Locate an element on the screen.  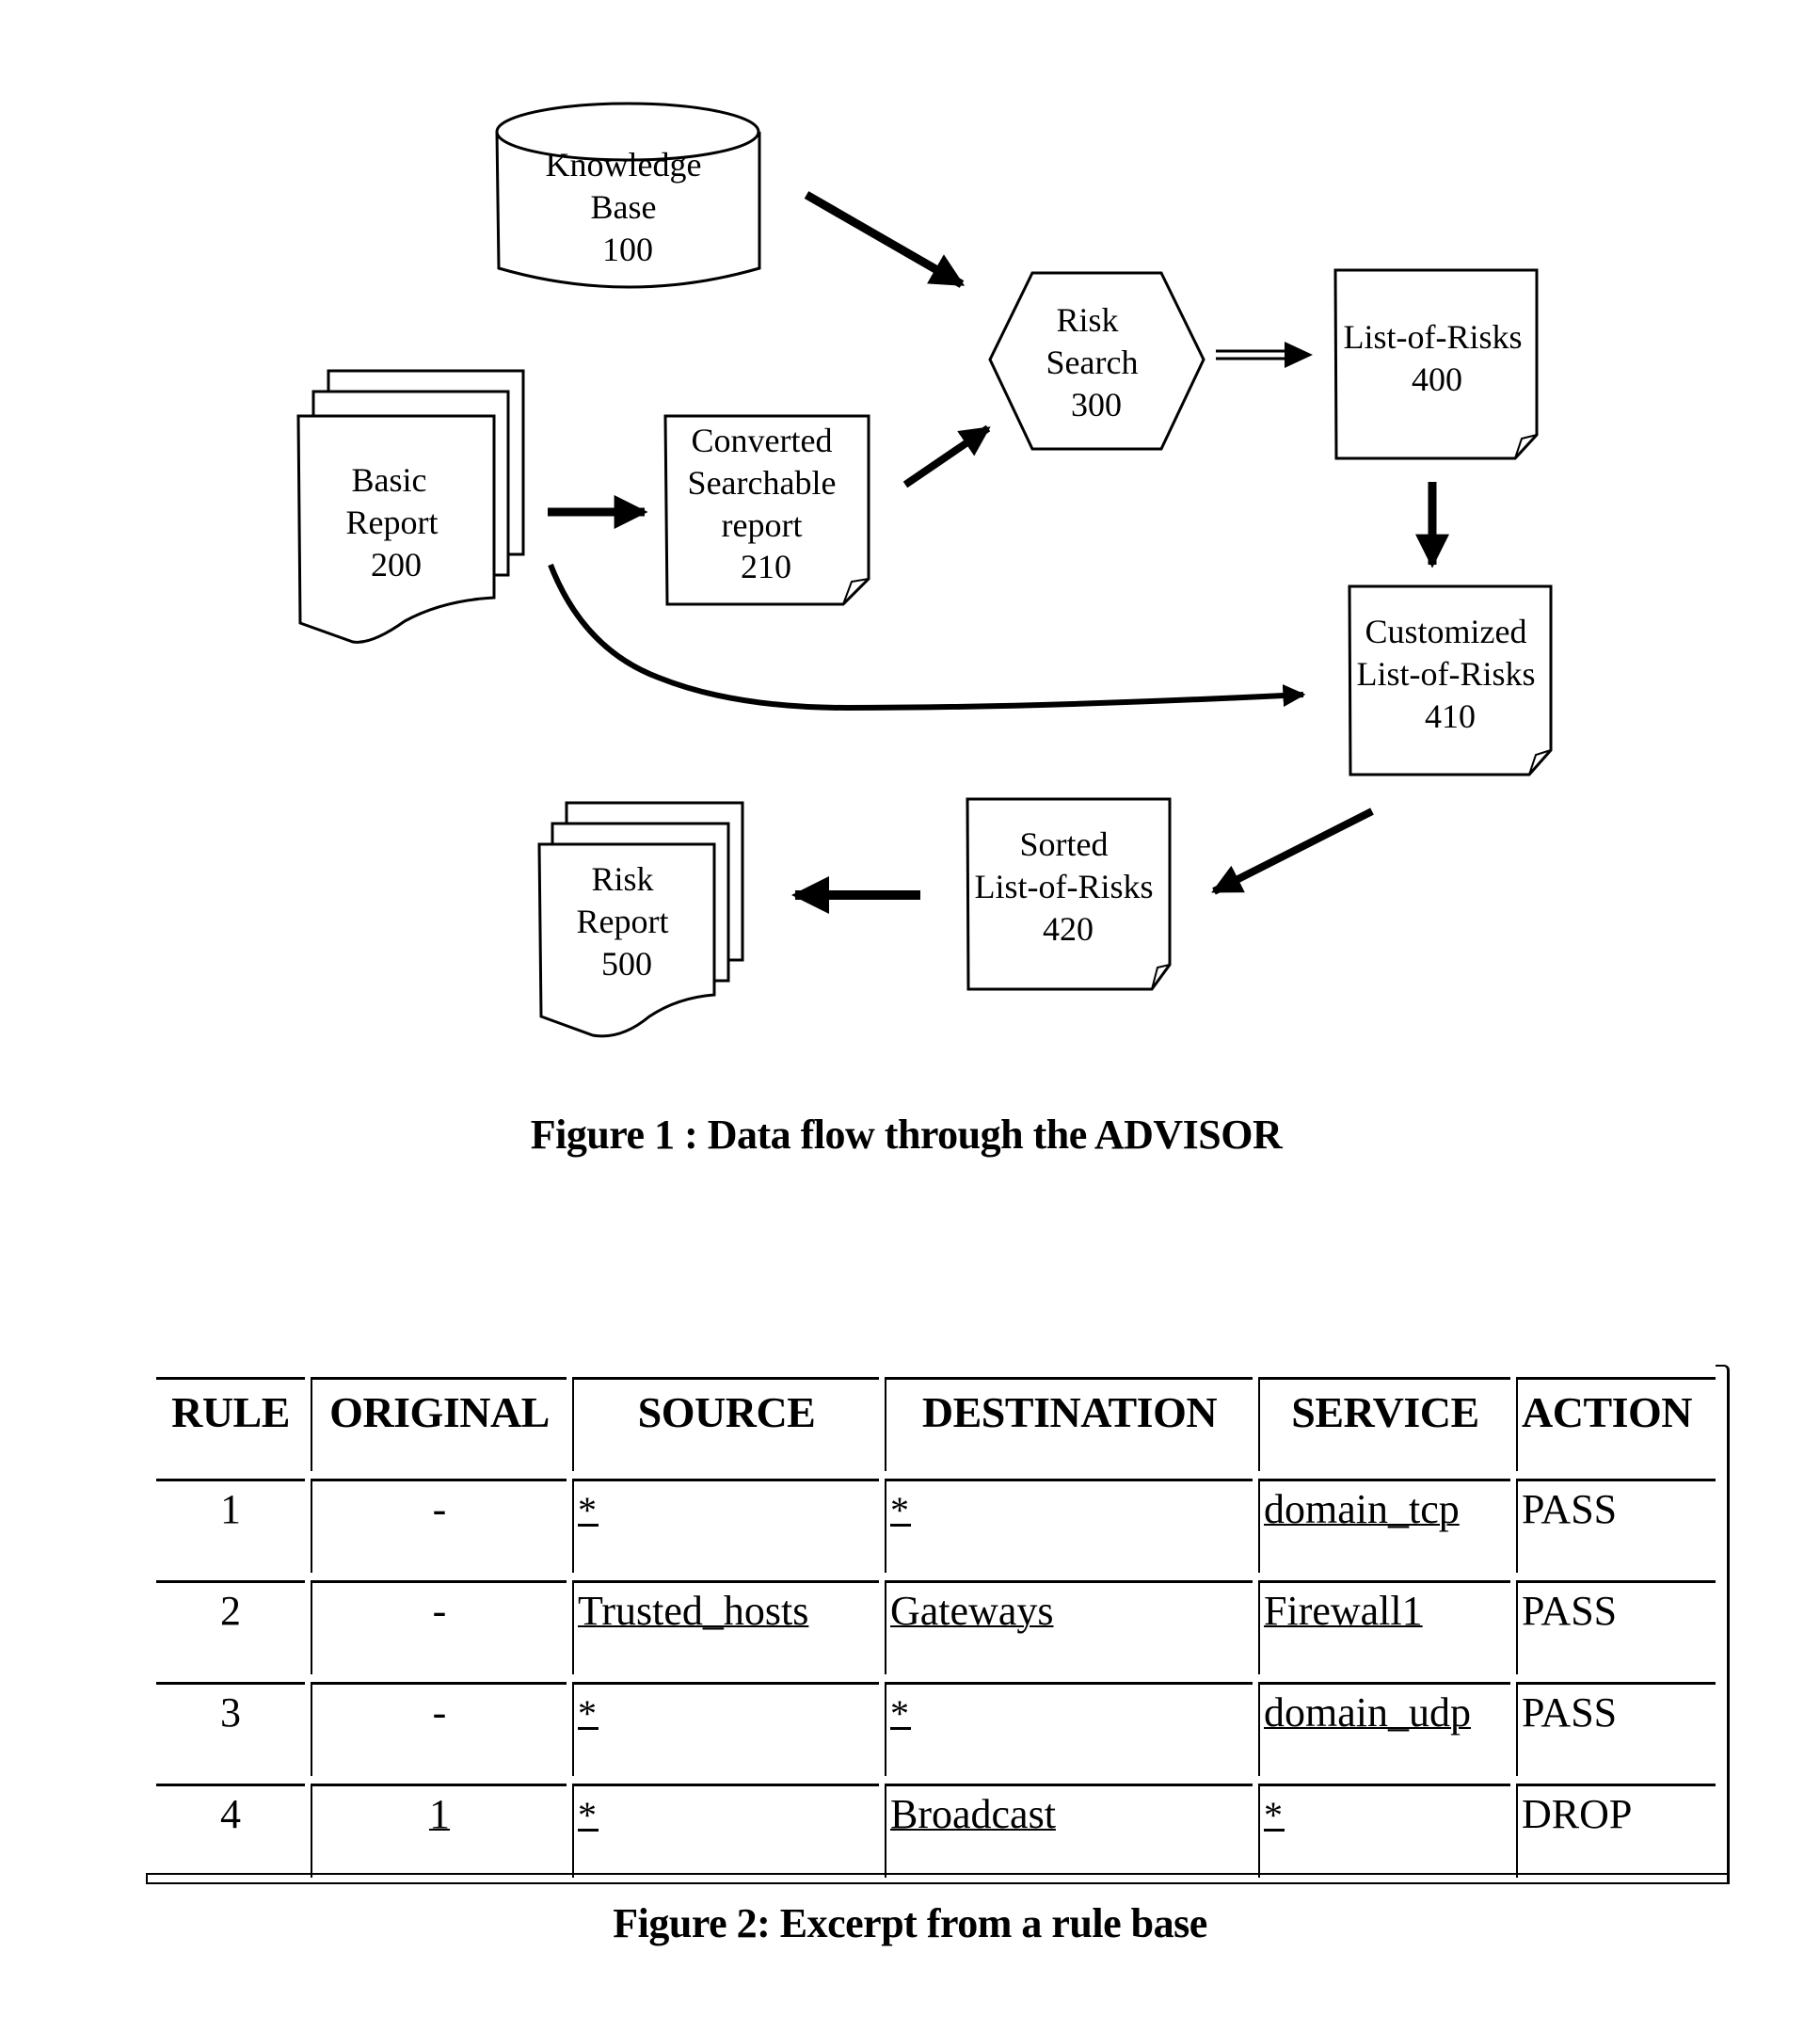
converted-report-node: Converted Searchable report 210 is located at coordinates (766, 510).